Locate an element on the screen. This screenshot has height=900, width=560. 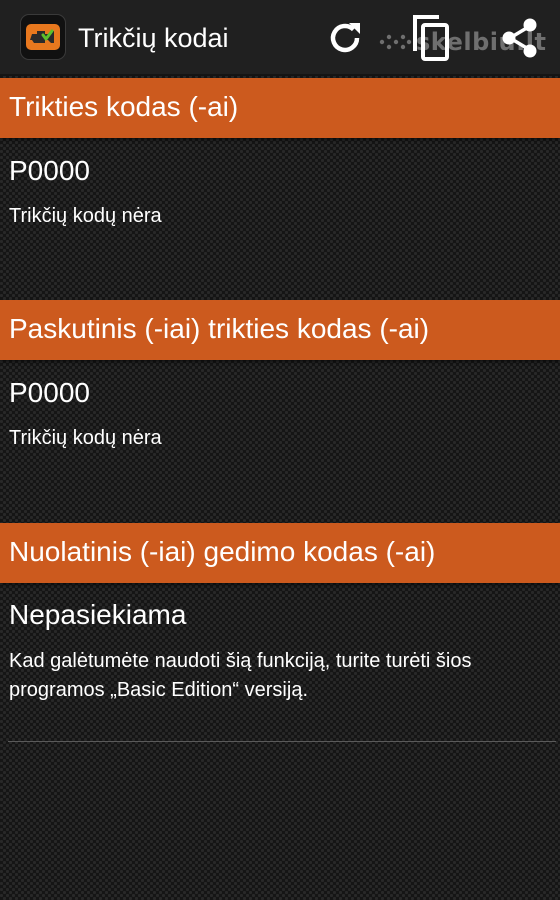
section-header-label: Trikties kodas (-ai) is located at coordinates (124, 106).